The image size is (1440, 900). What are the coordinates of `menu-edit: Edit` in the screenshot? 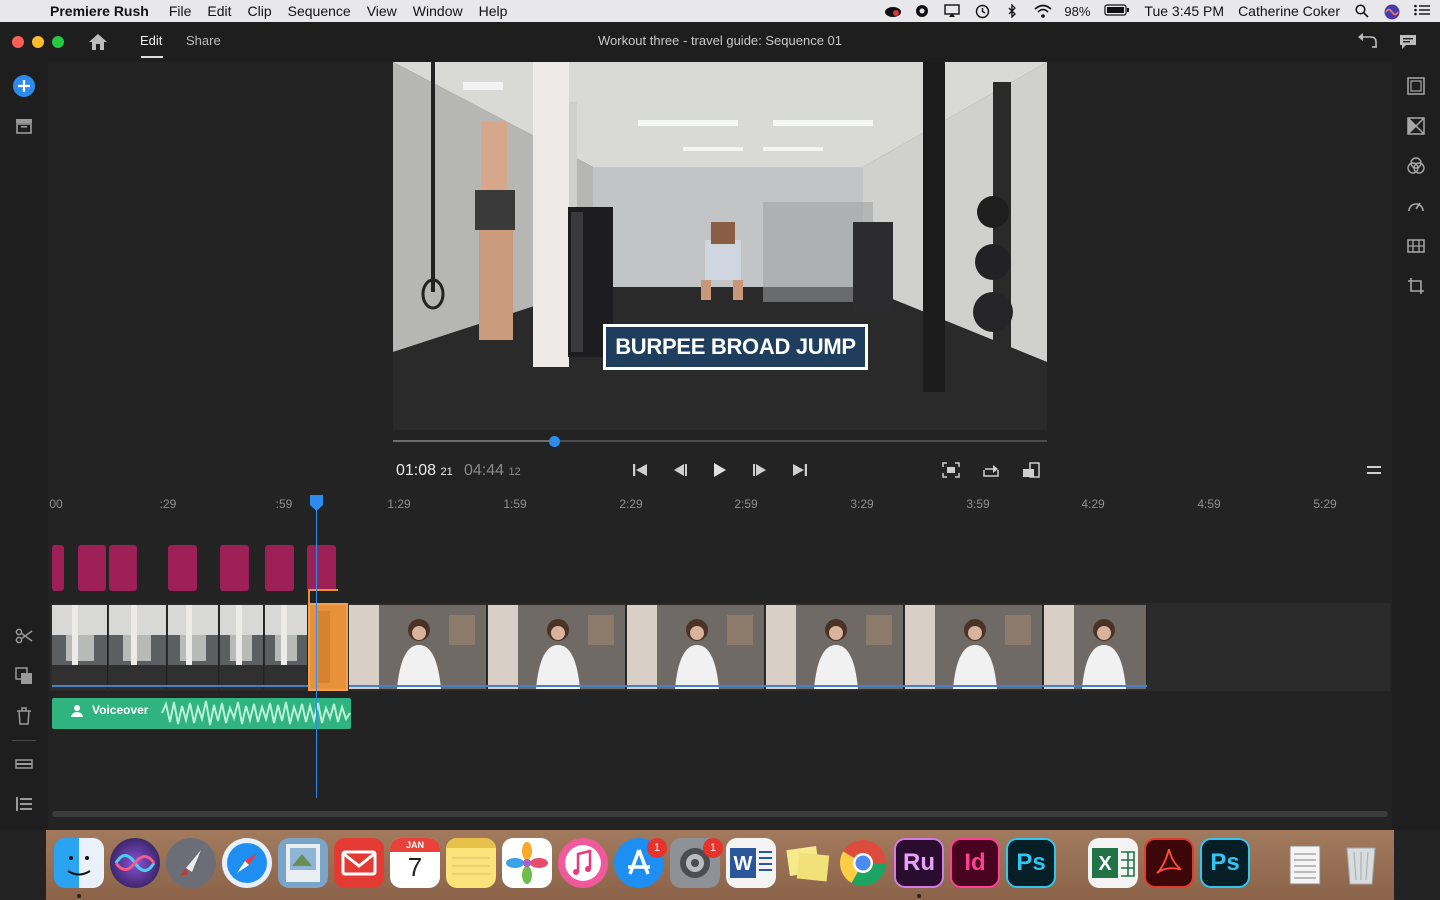 It's located at (219, 11).